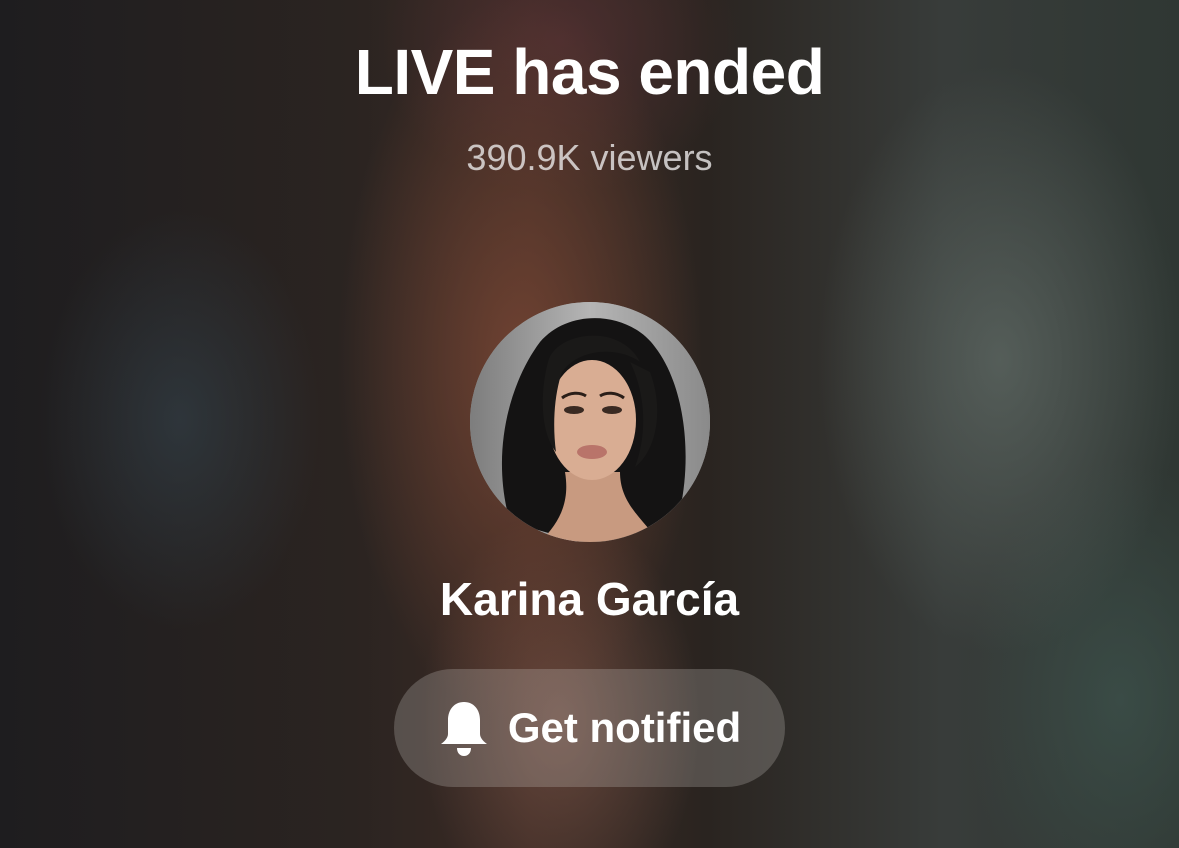  Describe the element at coordinates (589, 72) in the screenshot. I see `page-title: LIVE has ended` at that location.